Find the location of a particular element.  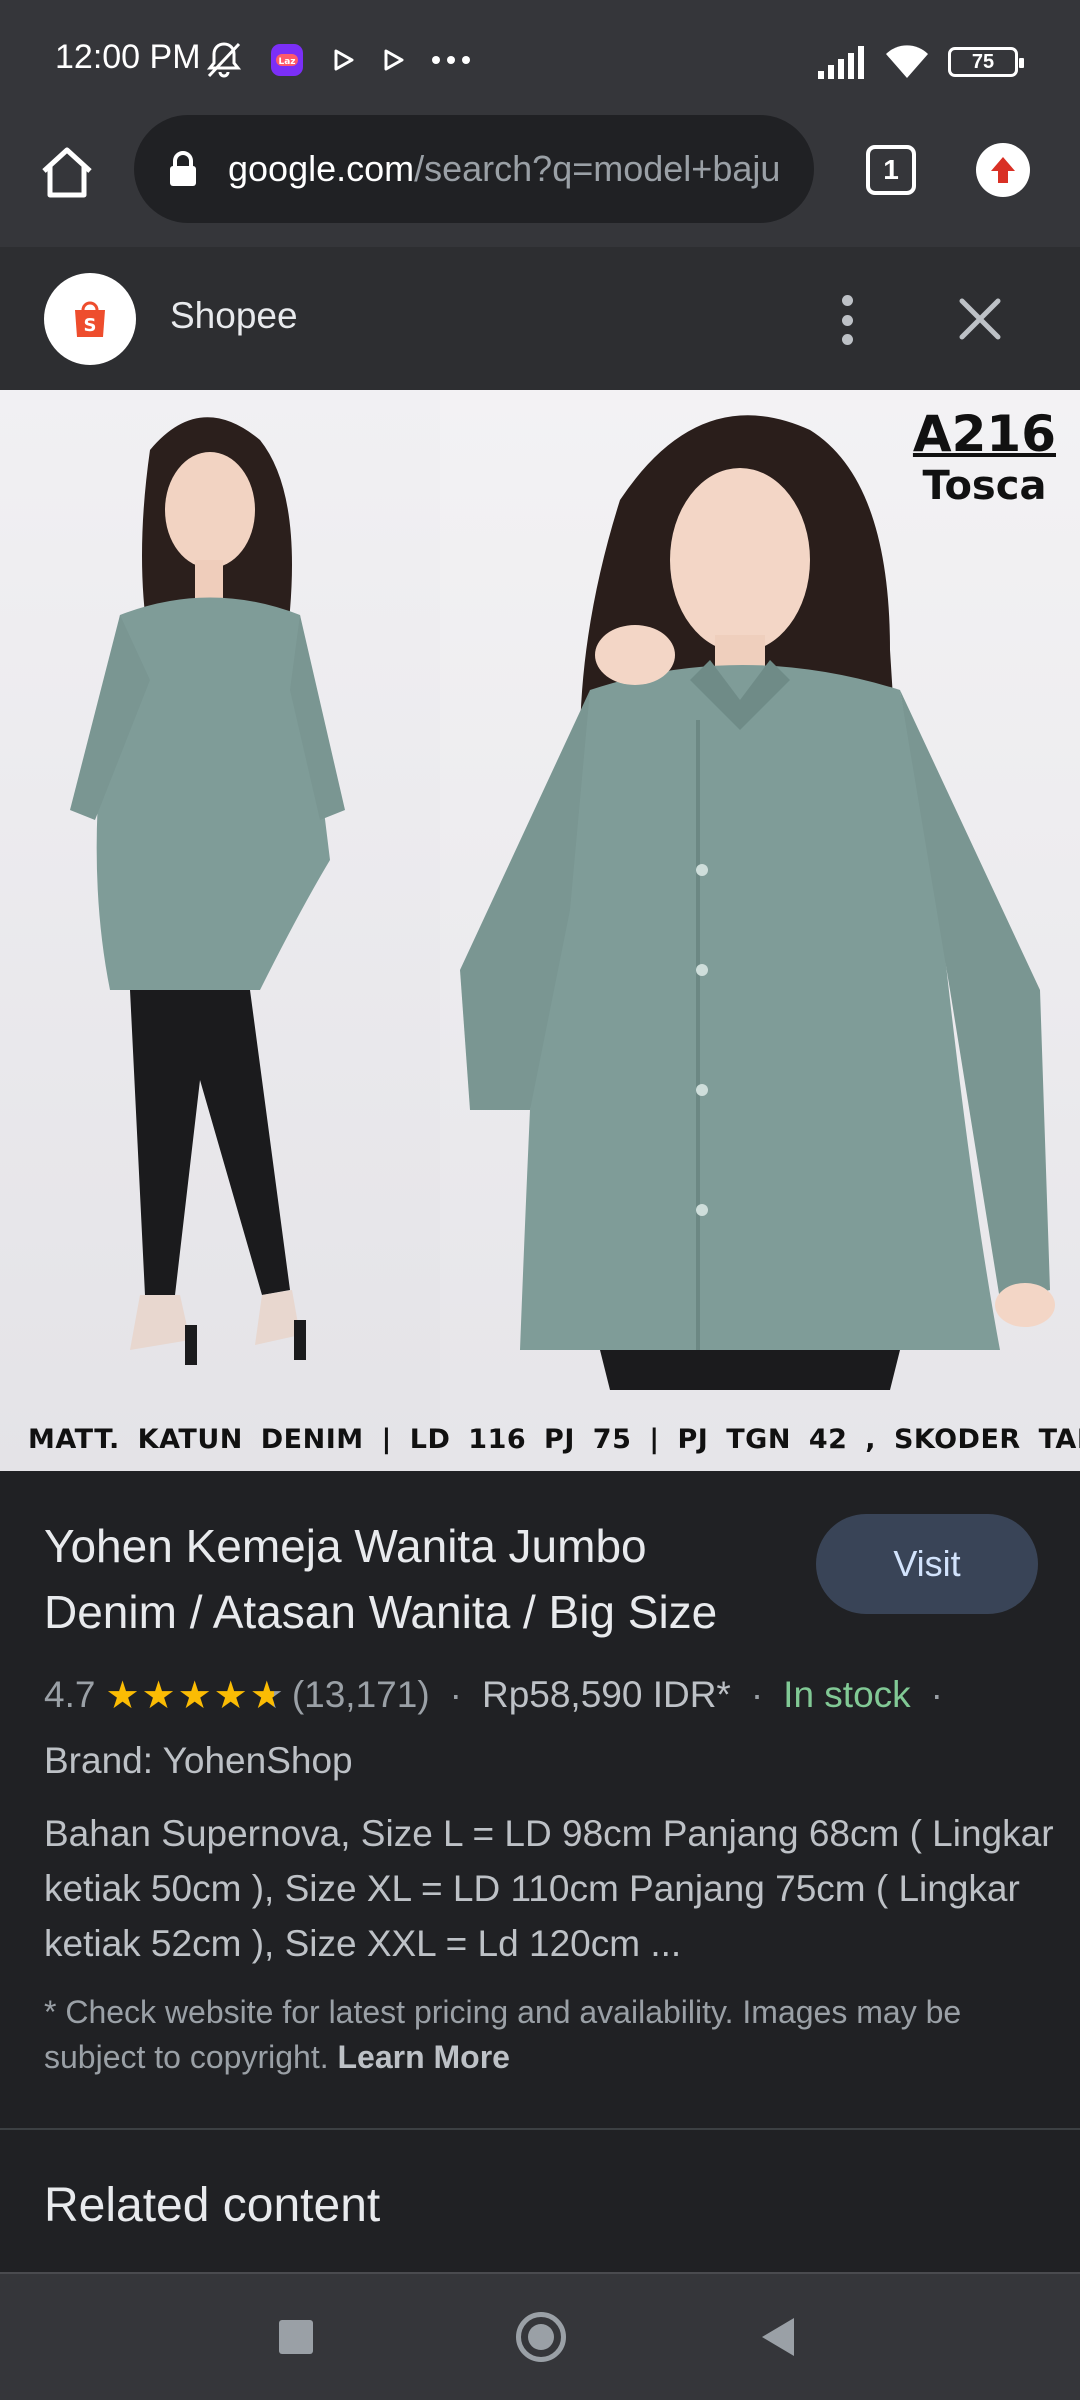

url-path: /search?q=model+baju is located at coordinates (597, 168).